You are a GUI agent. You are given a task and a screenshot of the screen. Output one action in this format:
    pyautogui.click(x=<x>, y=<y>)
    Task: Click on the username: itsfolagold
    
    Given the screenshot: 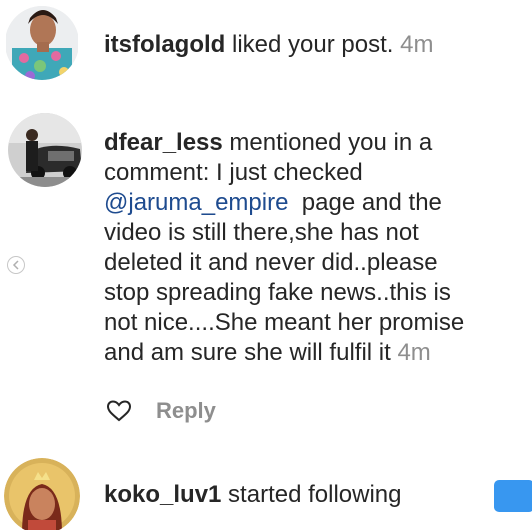 What is the action you would take?
    pyautogui.click(x=164, y=44)
    